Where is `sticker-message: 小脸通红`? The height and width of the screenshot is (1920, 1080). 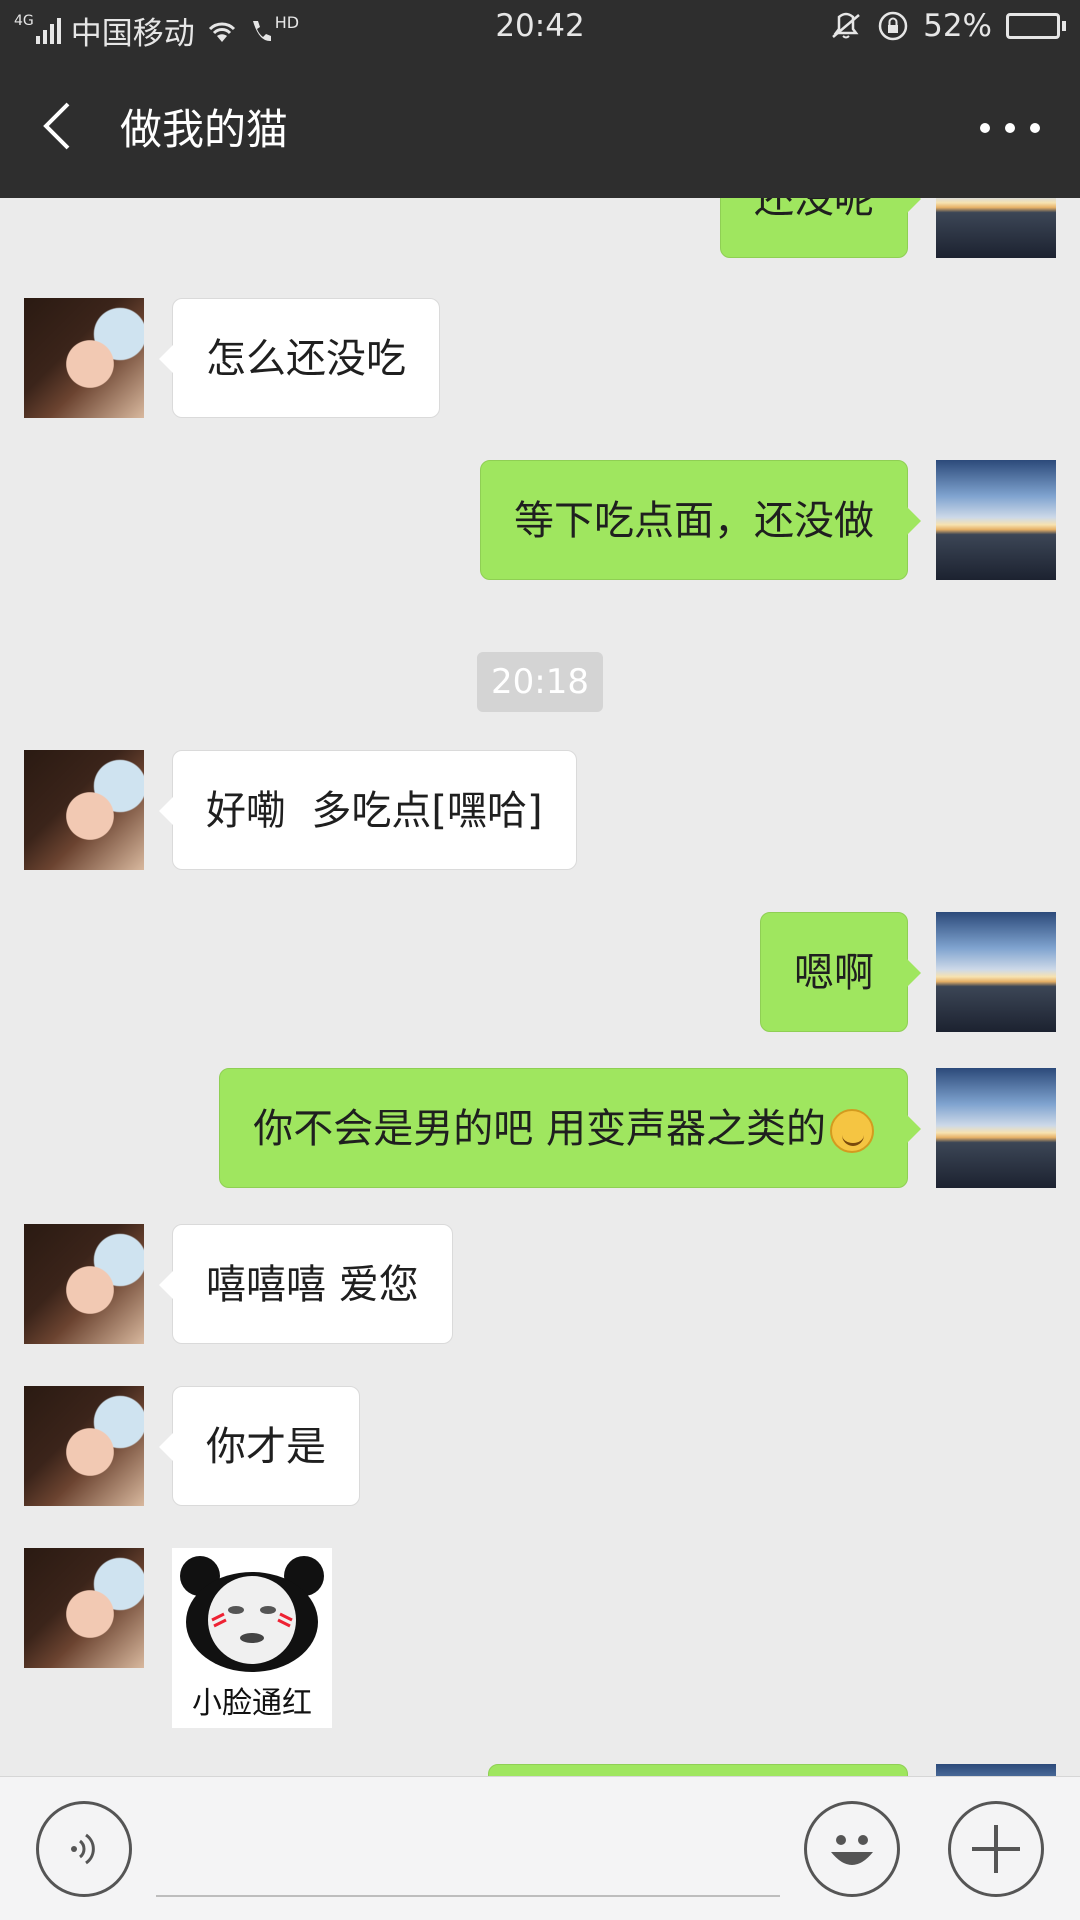 sticker-message: 小脸通红 is located at coordinates (252, 1638).